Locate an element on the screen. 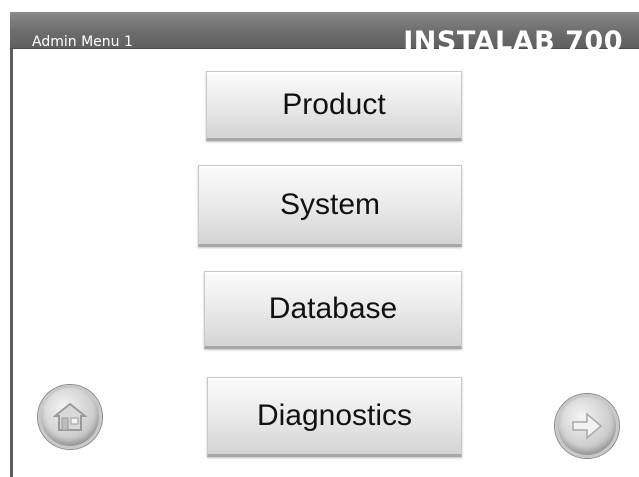 Image resolution: width=639 pixels, height=477 pixels. system-button: System is located at coordinates (330, 206).